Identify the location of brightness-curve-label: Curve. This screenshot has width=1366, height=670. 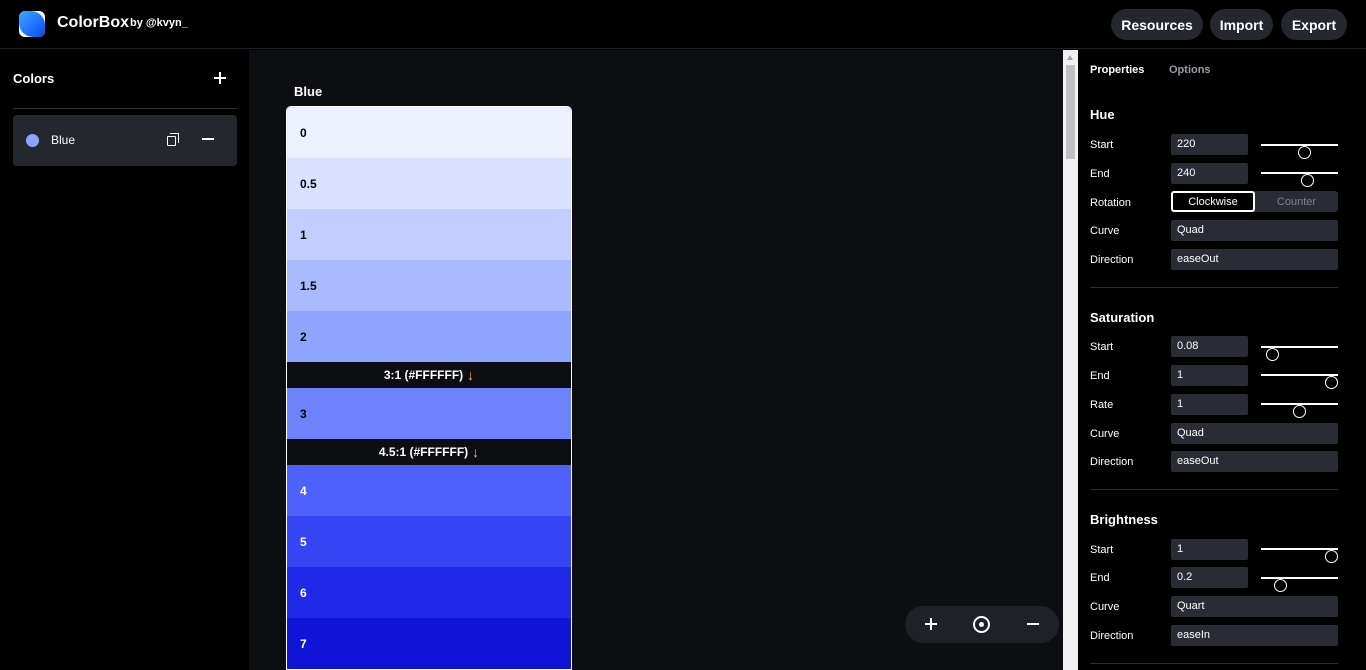
(1105, 607).